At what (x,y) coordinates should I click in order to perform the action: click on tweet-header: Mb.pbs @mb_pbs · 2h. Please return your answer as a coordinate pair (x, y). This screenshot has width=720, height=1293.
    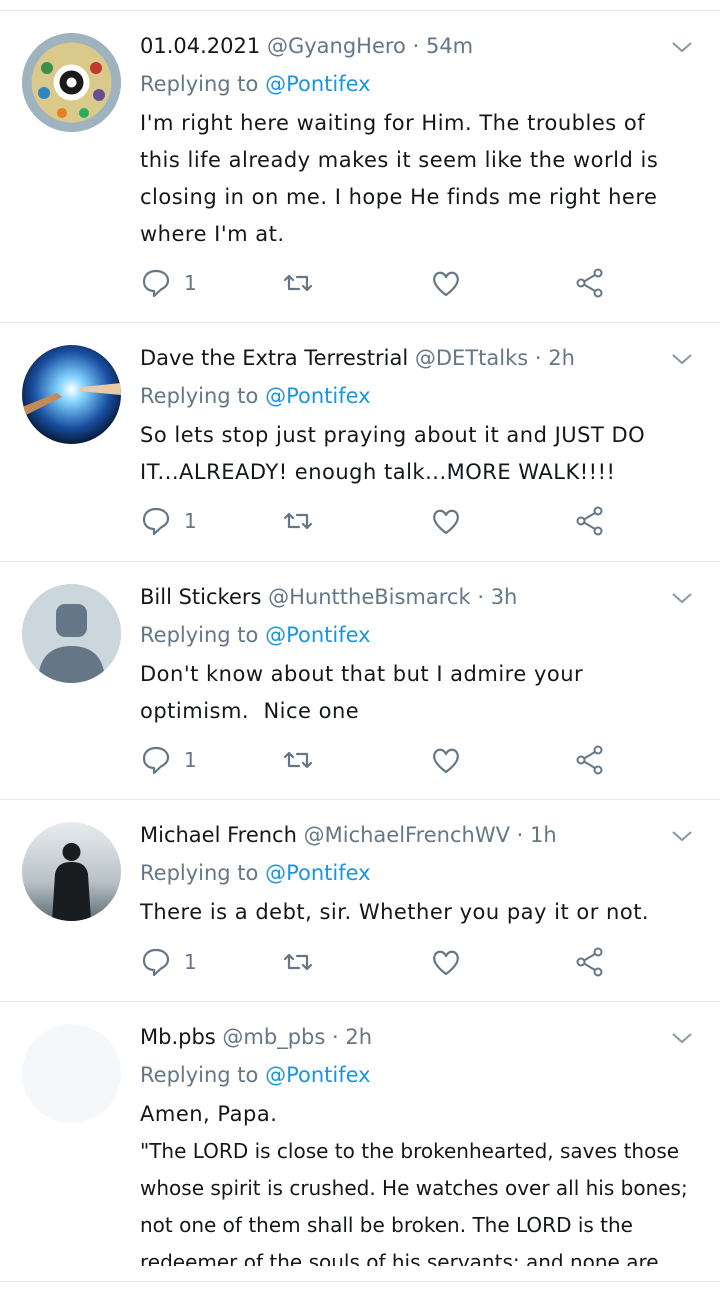
    Looking at the image, I should click on (415, 1037).